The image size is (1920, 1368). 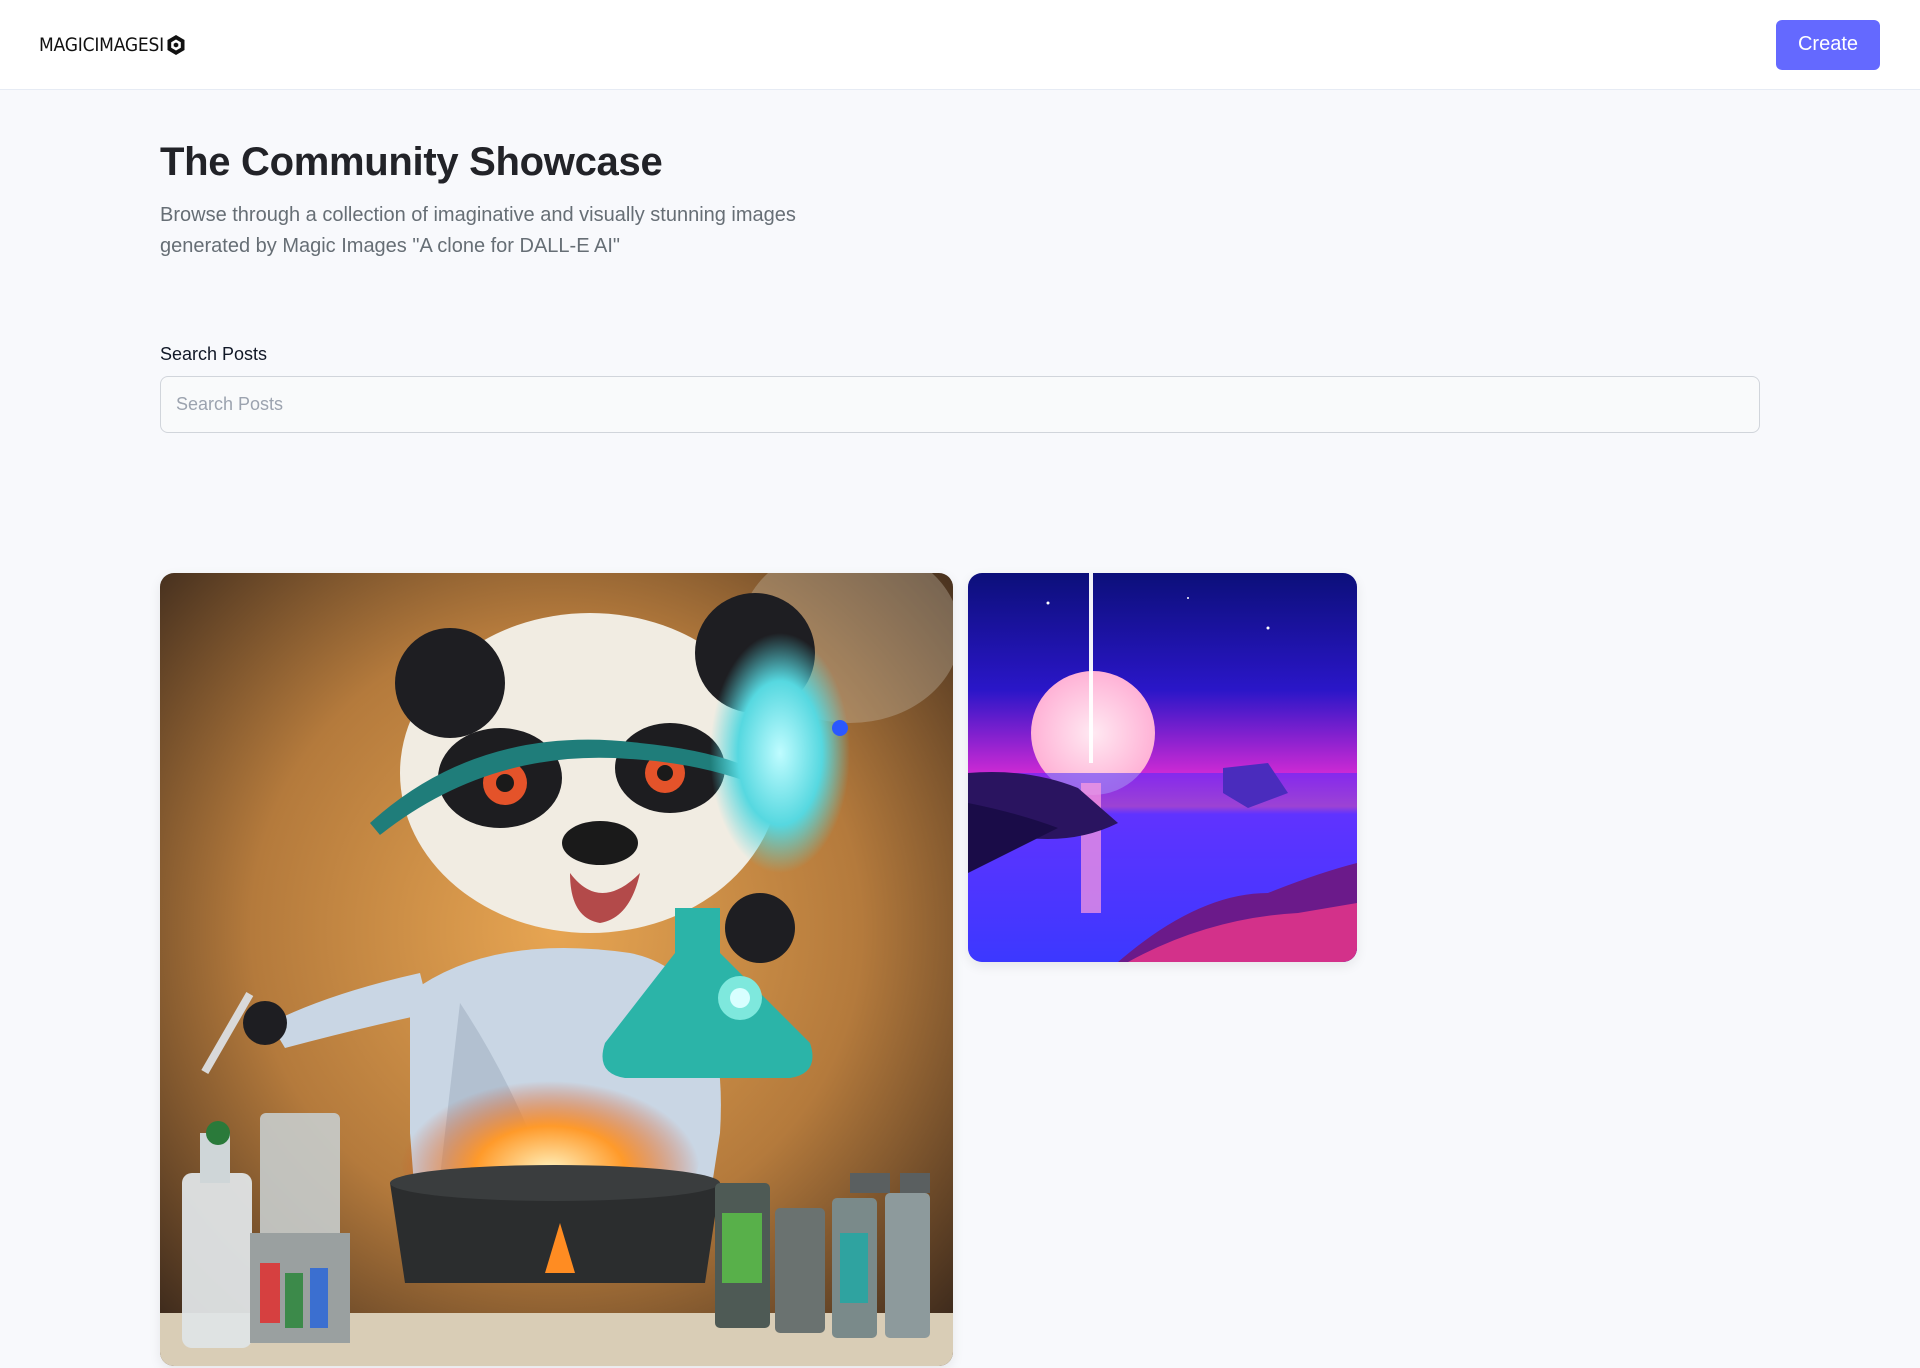 I want to click on logo-text: MAGICIMAGESI, so click(x=102, y=44).